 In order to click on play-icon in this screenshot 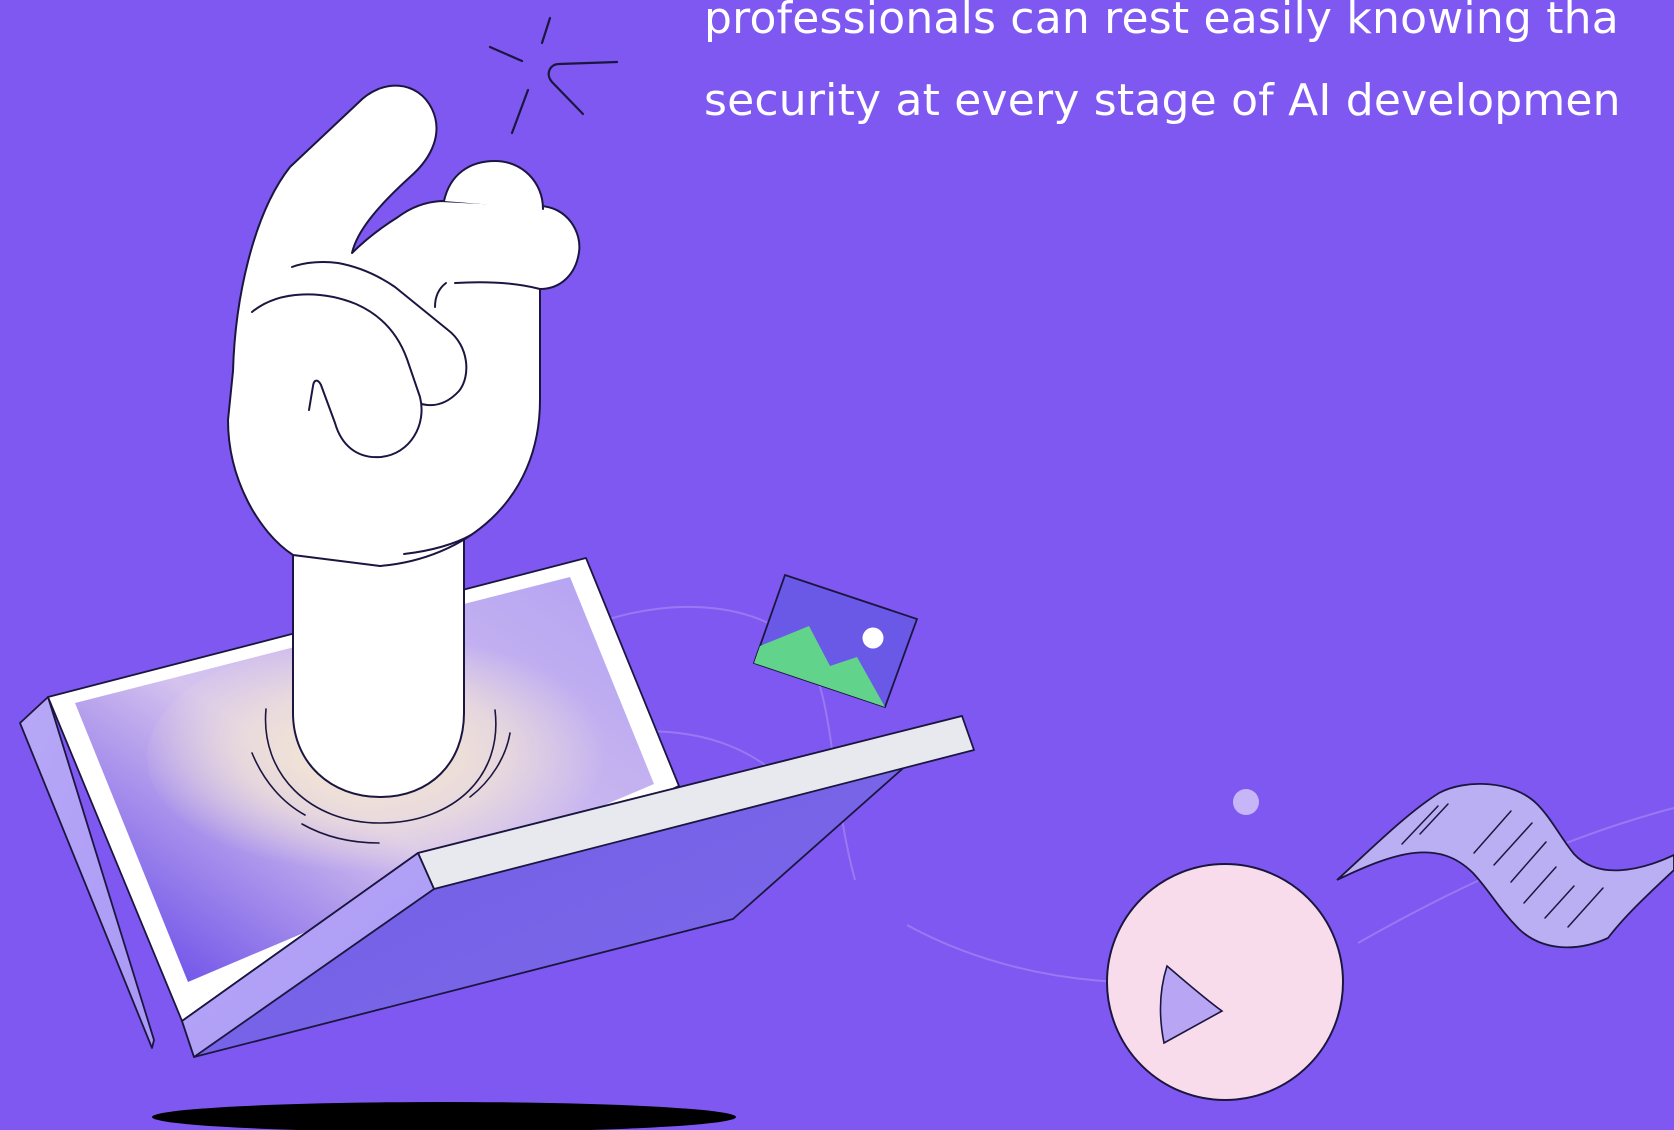, I will do `click(1225, 982)`.